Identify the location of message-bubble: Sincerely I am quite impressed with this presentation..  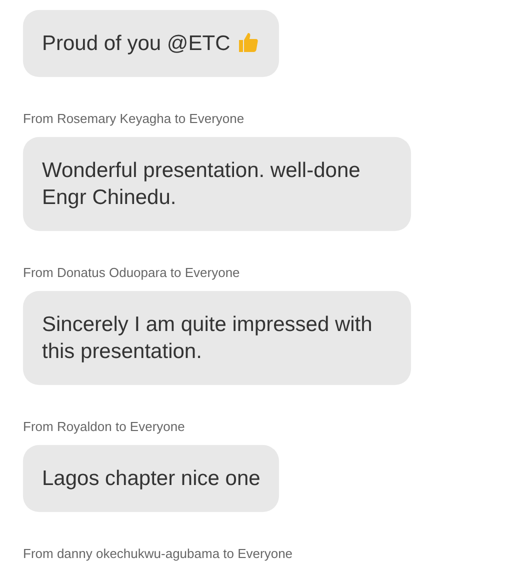
(217, 338).